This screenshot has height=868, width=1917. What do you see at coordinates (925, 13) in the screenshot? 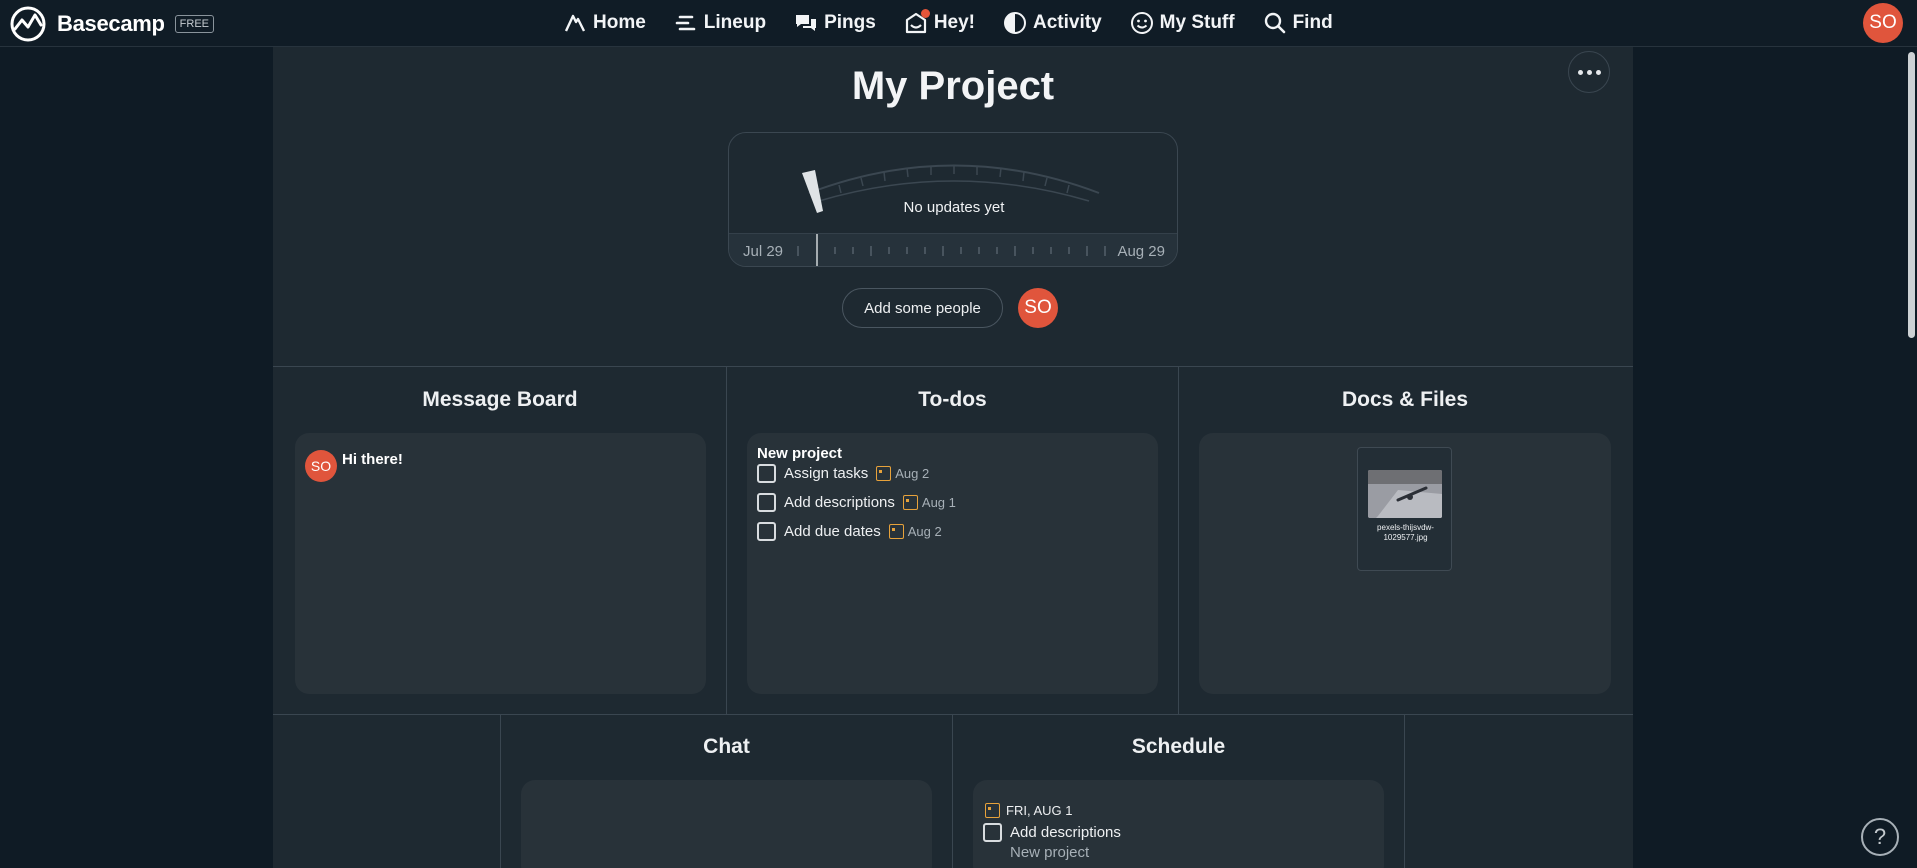
I see `notification-dot` at bounding box center [925, 13].